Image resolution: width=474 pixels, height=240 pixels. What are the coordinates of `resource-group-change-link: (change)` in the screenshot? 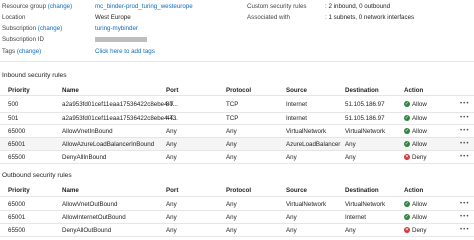 It's located at (60, 6).